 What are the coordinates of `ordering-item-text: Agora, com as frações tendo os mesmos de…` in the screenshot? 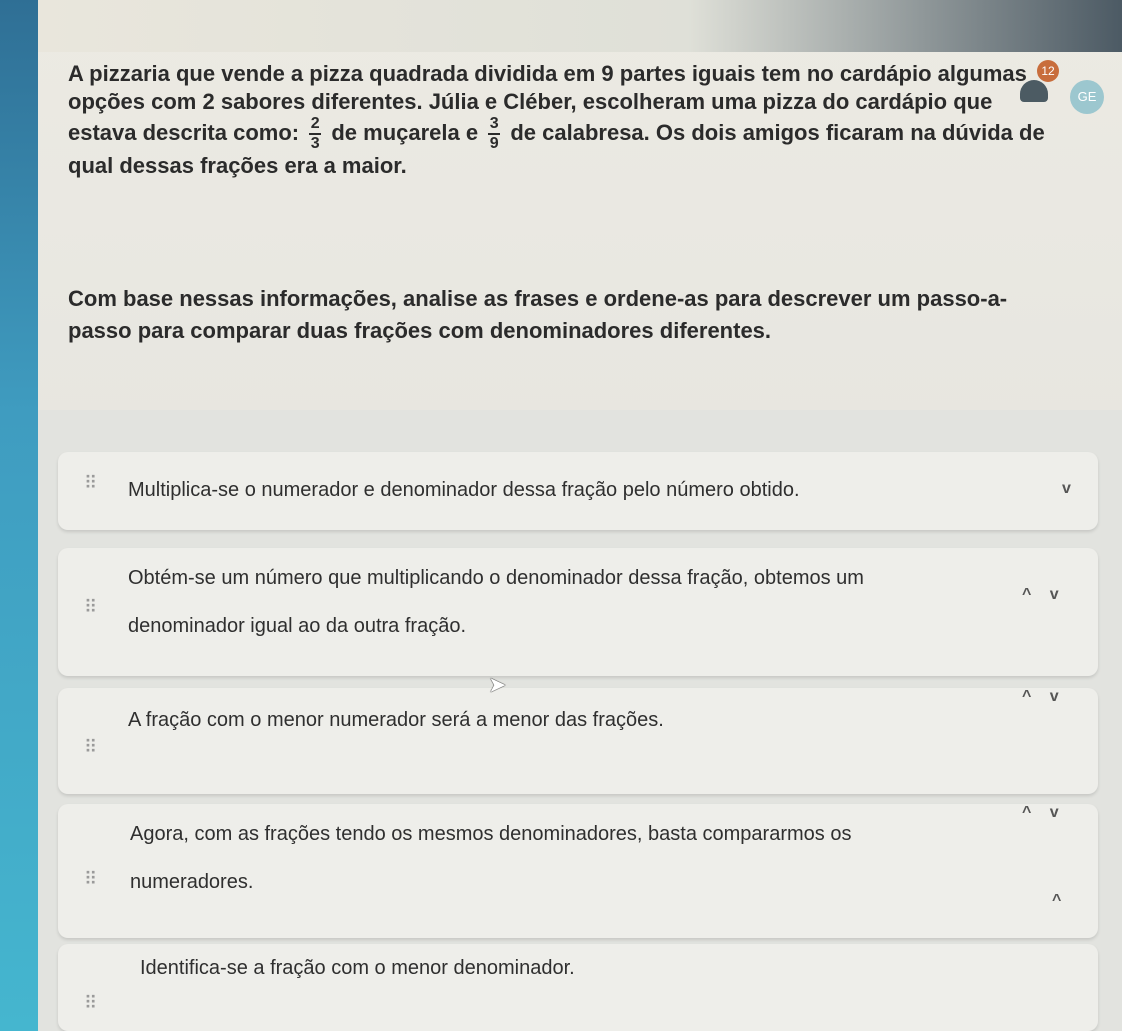 It's located at (491, 834).